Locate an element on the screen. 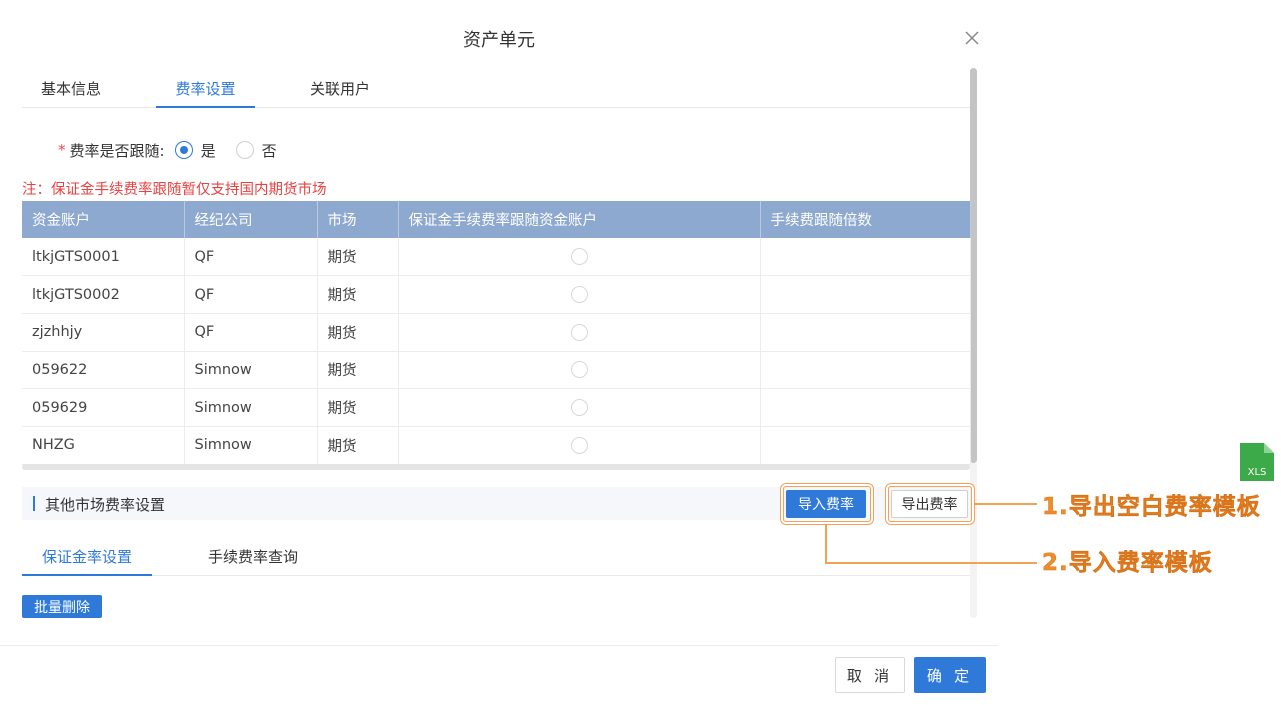  required-mark: * is located at coordinates (62, 150).